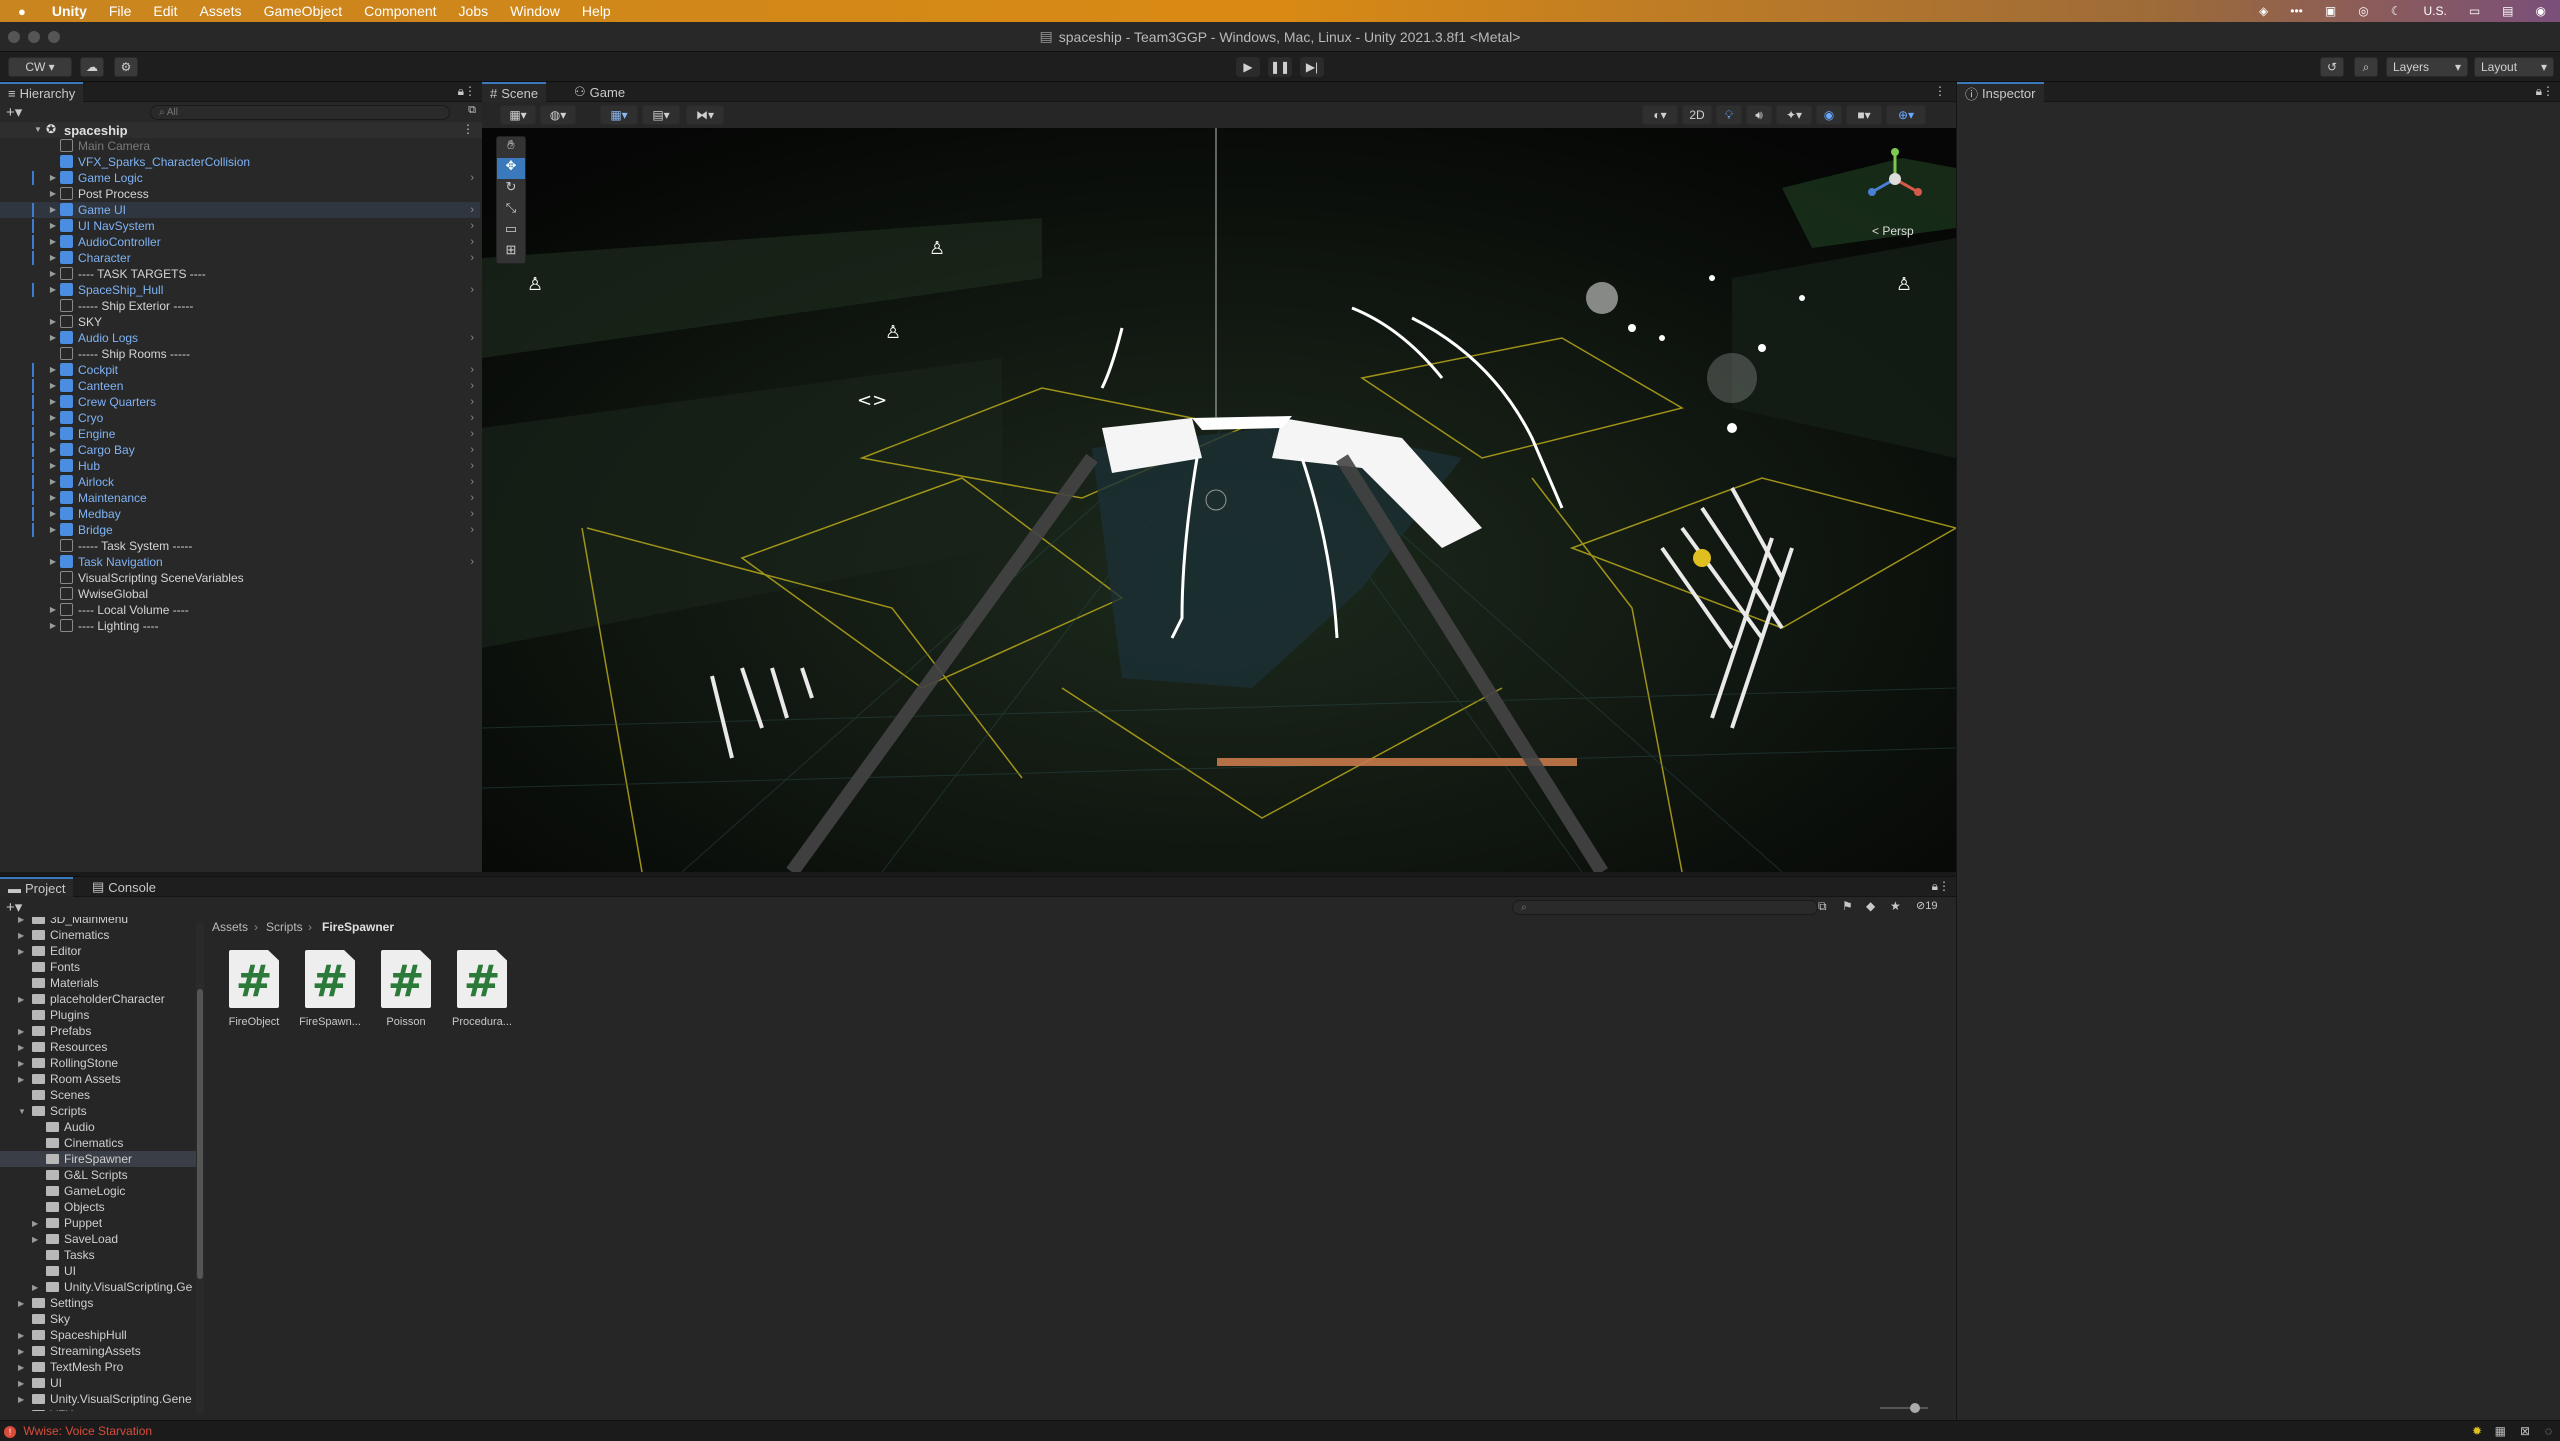 This screenshot has width=2560, height=1441. I want to click on hierarchy-item: ▶ Post Process, so click(240, 194).